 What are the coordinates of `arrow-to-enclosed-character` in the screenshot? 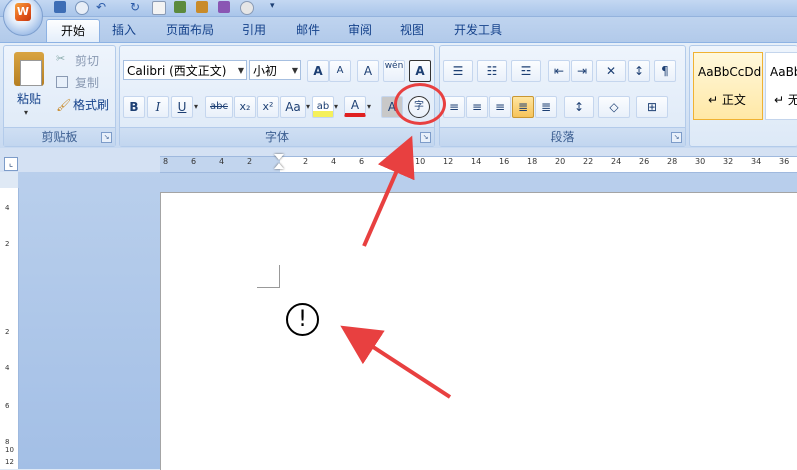 It's located at (396, 362).